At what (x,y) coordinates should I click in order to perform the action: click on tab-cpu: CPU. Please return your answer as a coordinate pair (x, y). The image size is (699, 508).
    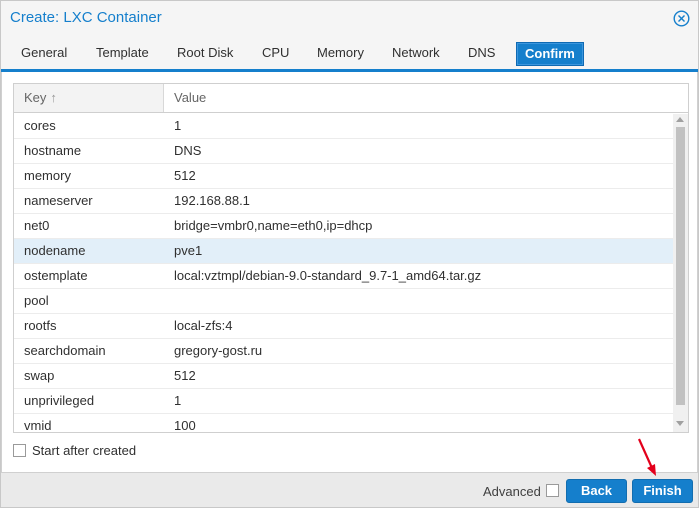
    Looking at the image, I should click on (275, 54).